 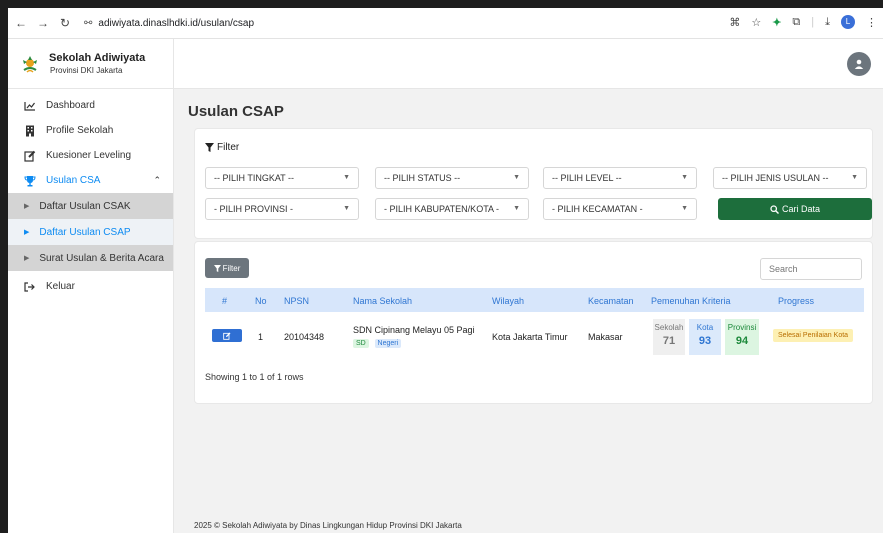 I want to click on school-badges: SD Negeri, so click(x=378, y=342).